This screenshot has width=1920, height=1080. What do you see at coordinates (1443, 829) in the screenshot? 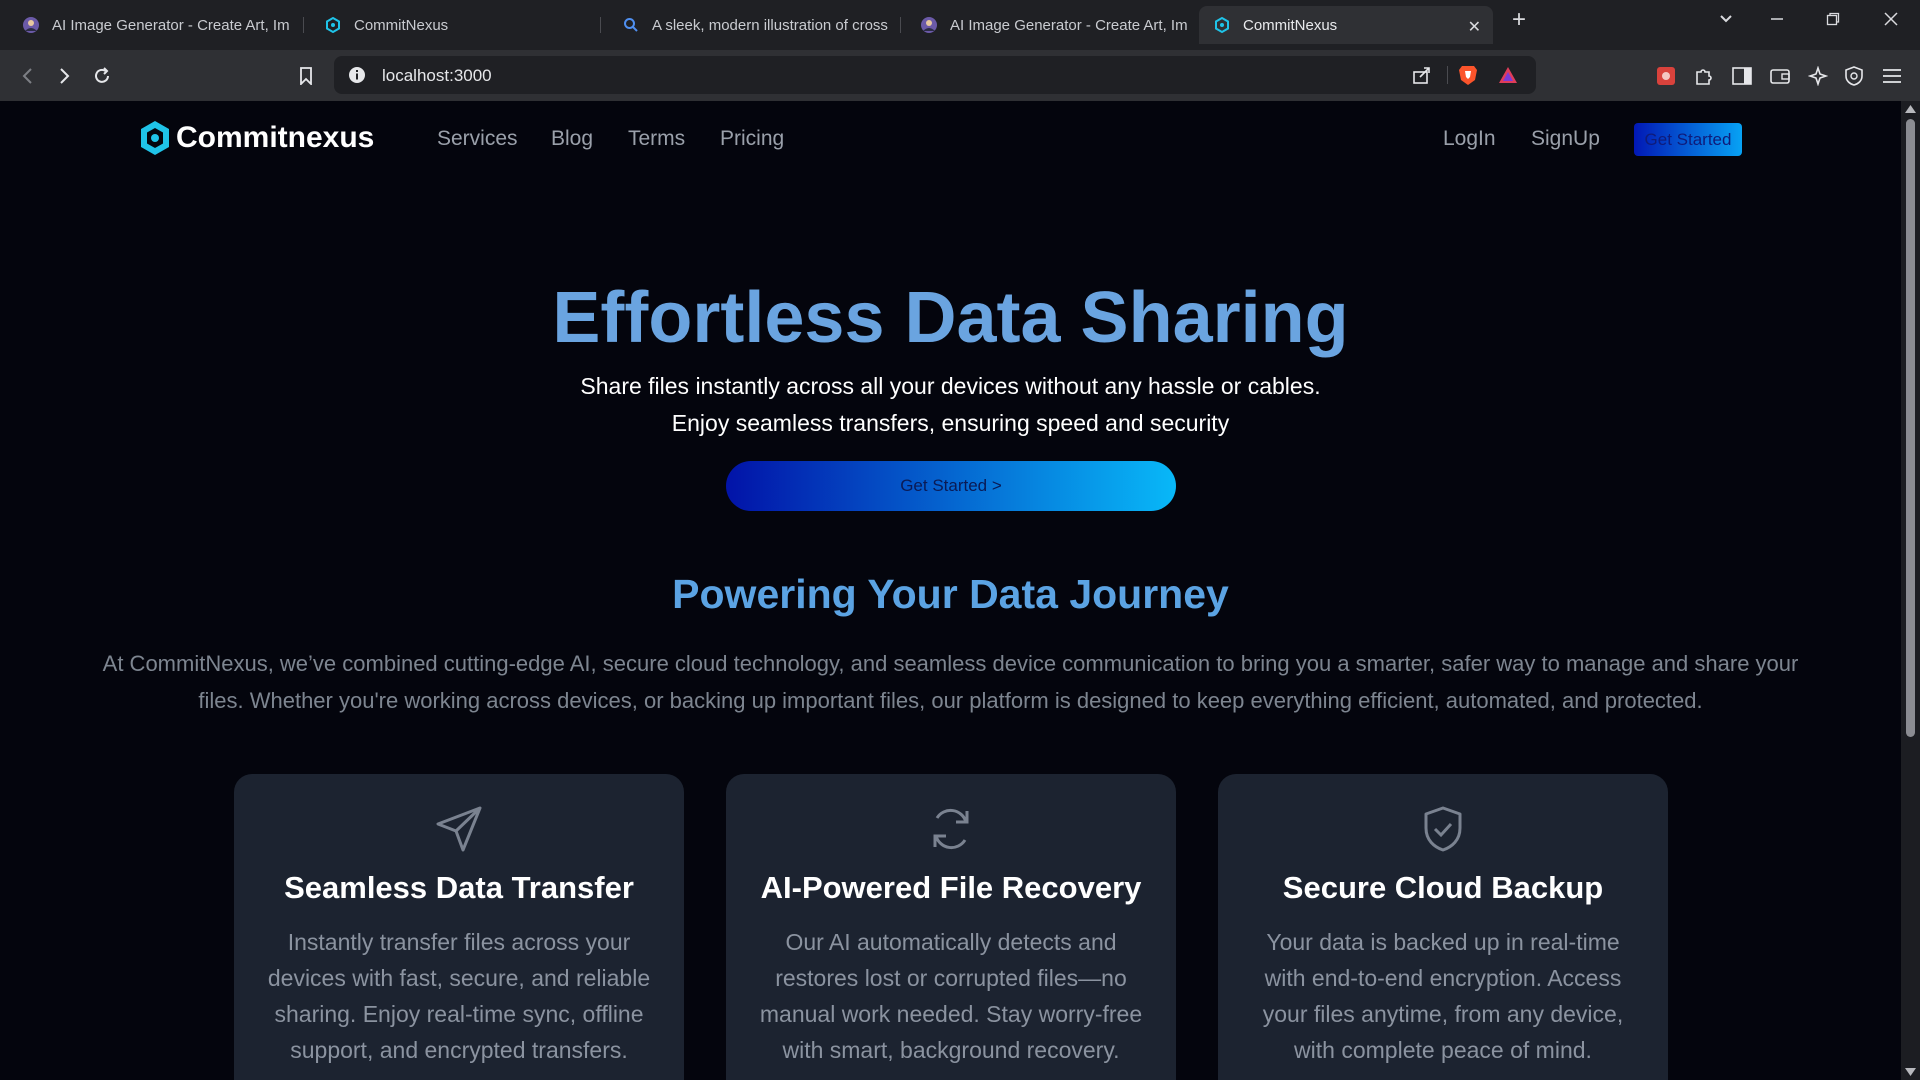
I see `shield-check-icon` at bounding box center [1443, 829].